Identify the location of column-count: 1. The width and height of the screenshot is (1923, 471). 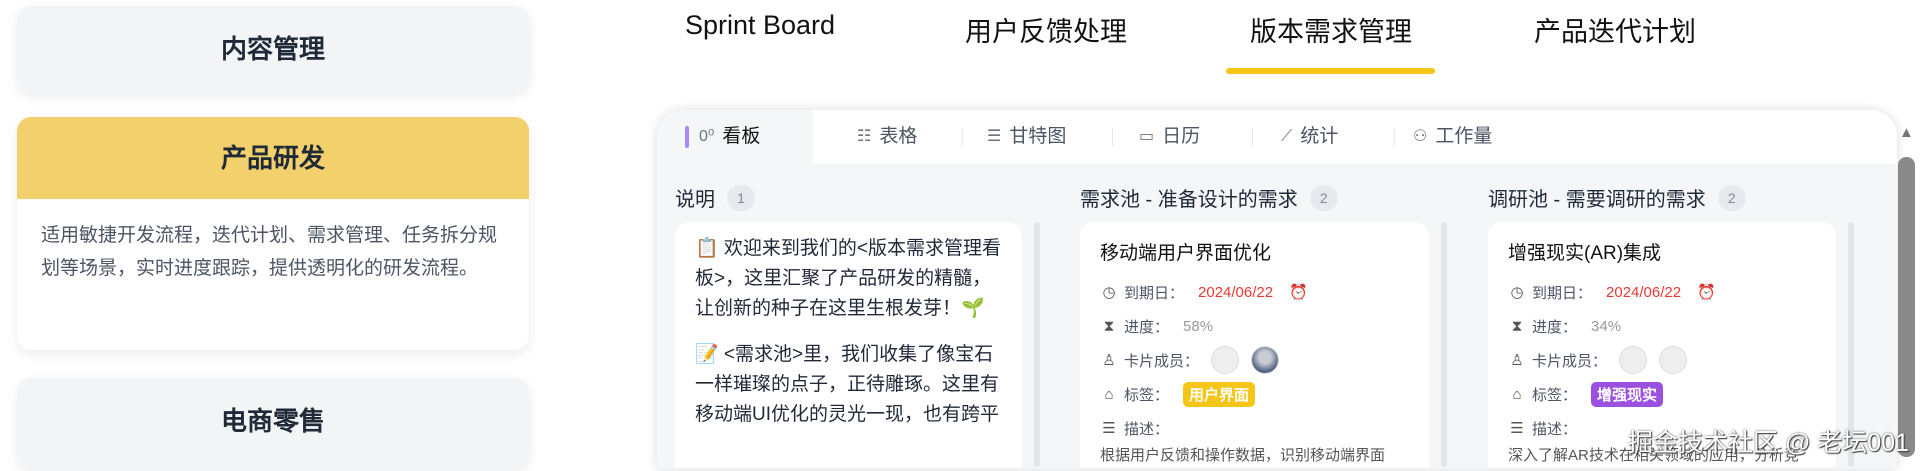
(741, 197).